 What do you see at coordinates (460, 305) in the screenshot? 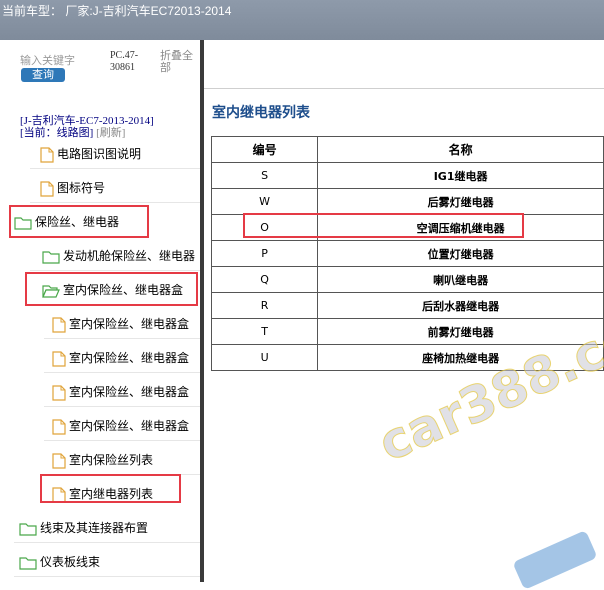
I see `cell-name: 后刮水器继电器` at bounding box center [460, 305].